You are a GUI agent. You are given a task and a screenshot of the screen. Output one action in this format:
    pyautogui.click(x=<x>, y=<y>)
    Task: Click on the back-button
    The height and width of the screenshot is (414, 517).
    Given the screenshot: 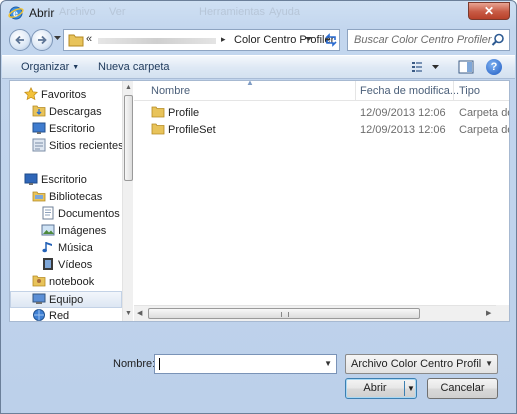 What is the action you would take?
    pyautogui.click(x=20, y=40)
    